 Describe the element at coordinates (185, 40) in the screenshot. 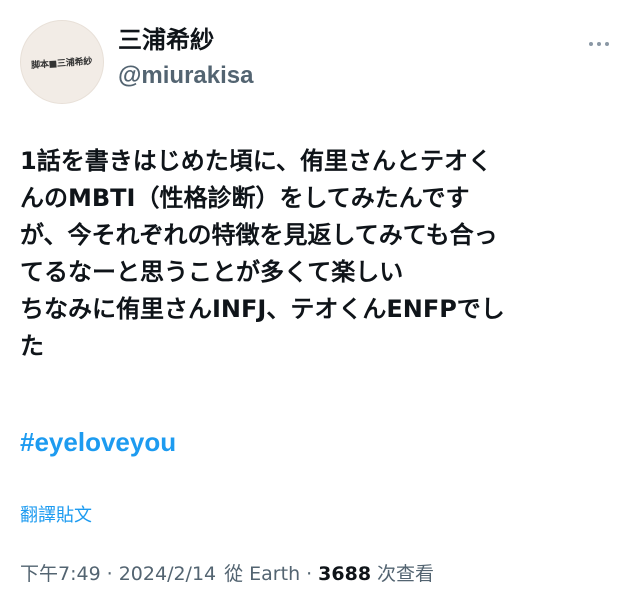

I see `author-display-name: 三浦希紗` at that location.